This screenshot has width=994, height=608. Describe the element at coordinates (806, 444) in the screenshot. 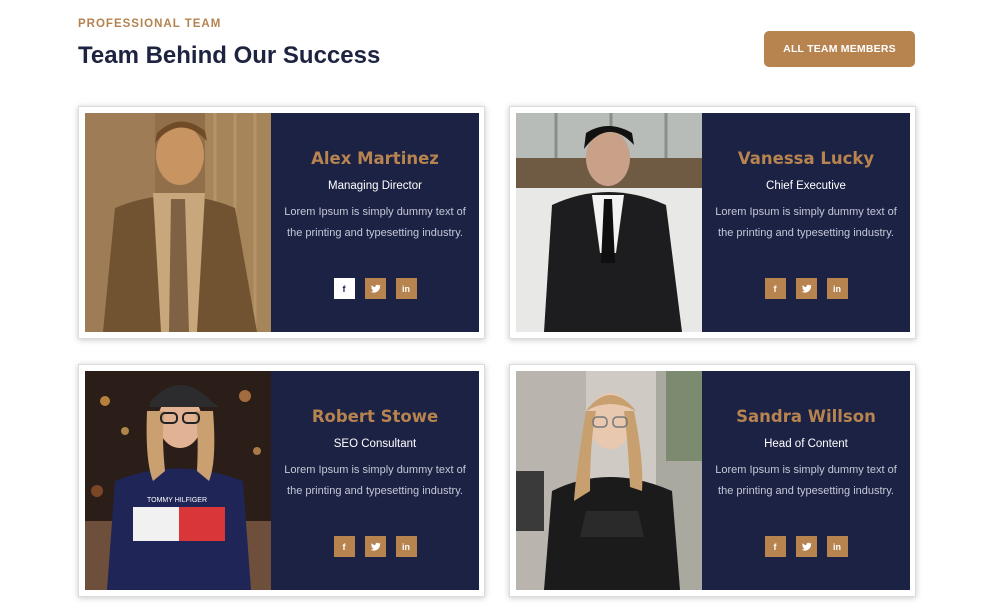

I see `member-role: Head of Content` at that location.